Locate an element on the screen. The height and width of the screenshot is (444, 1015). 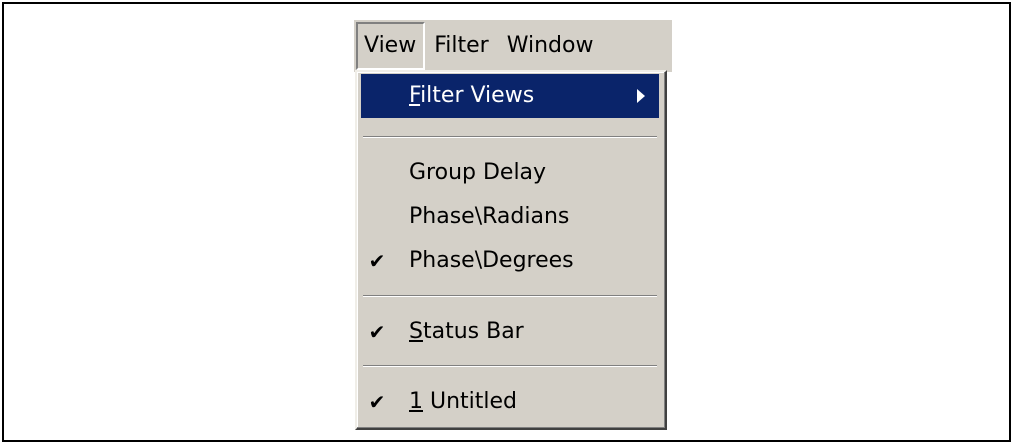
menu-item-phase-radians: Phase\Radians is located at coordinates (510, 217).